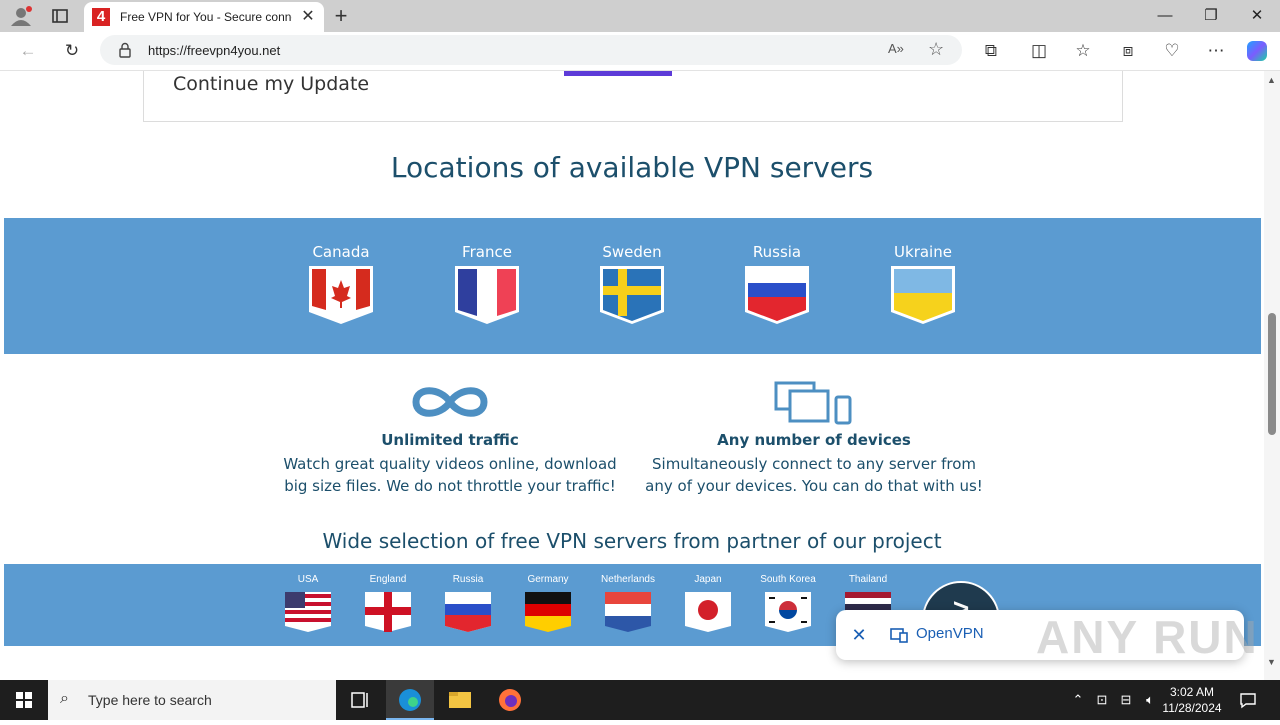  I want to click on location-label: Sweden, so click(632, 252).